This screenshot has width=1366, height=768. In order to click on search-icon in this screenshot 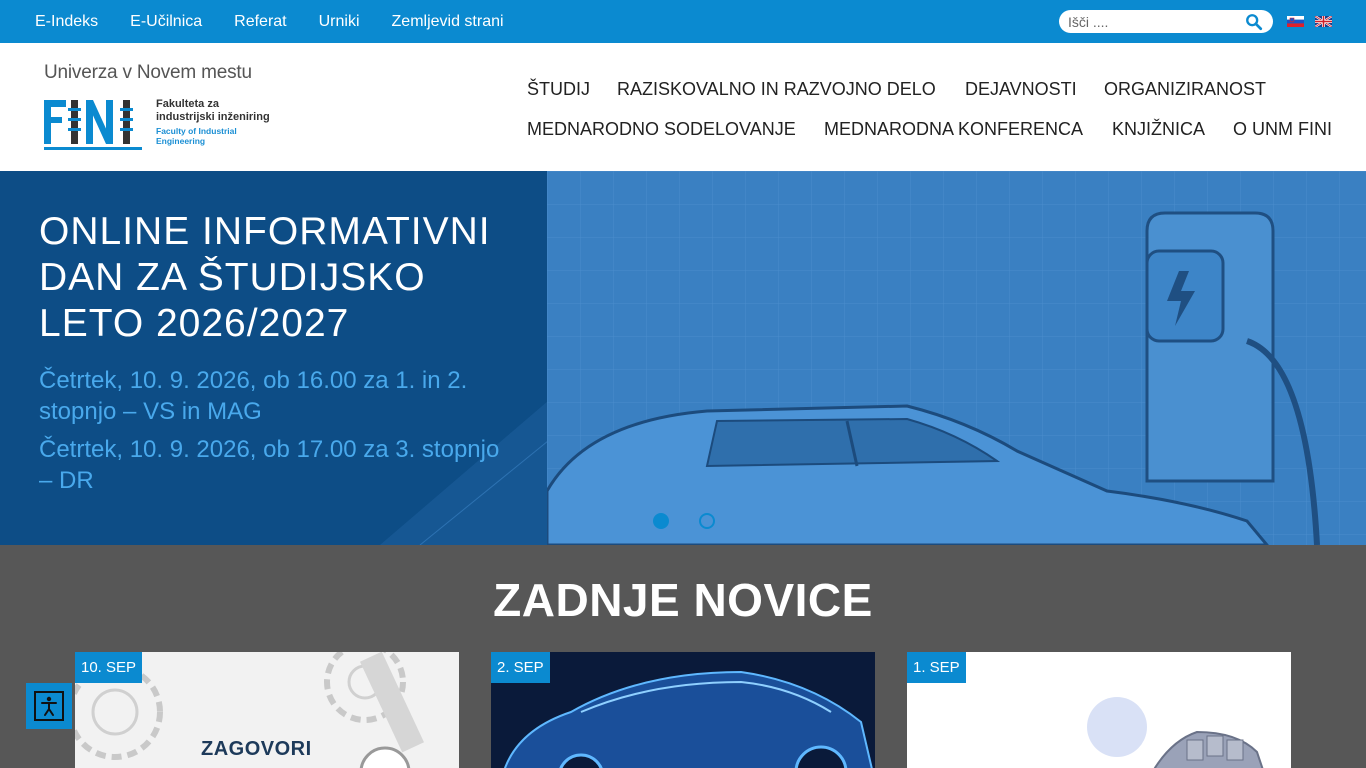, I will do `click(1254, 22)`.